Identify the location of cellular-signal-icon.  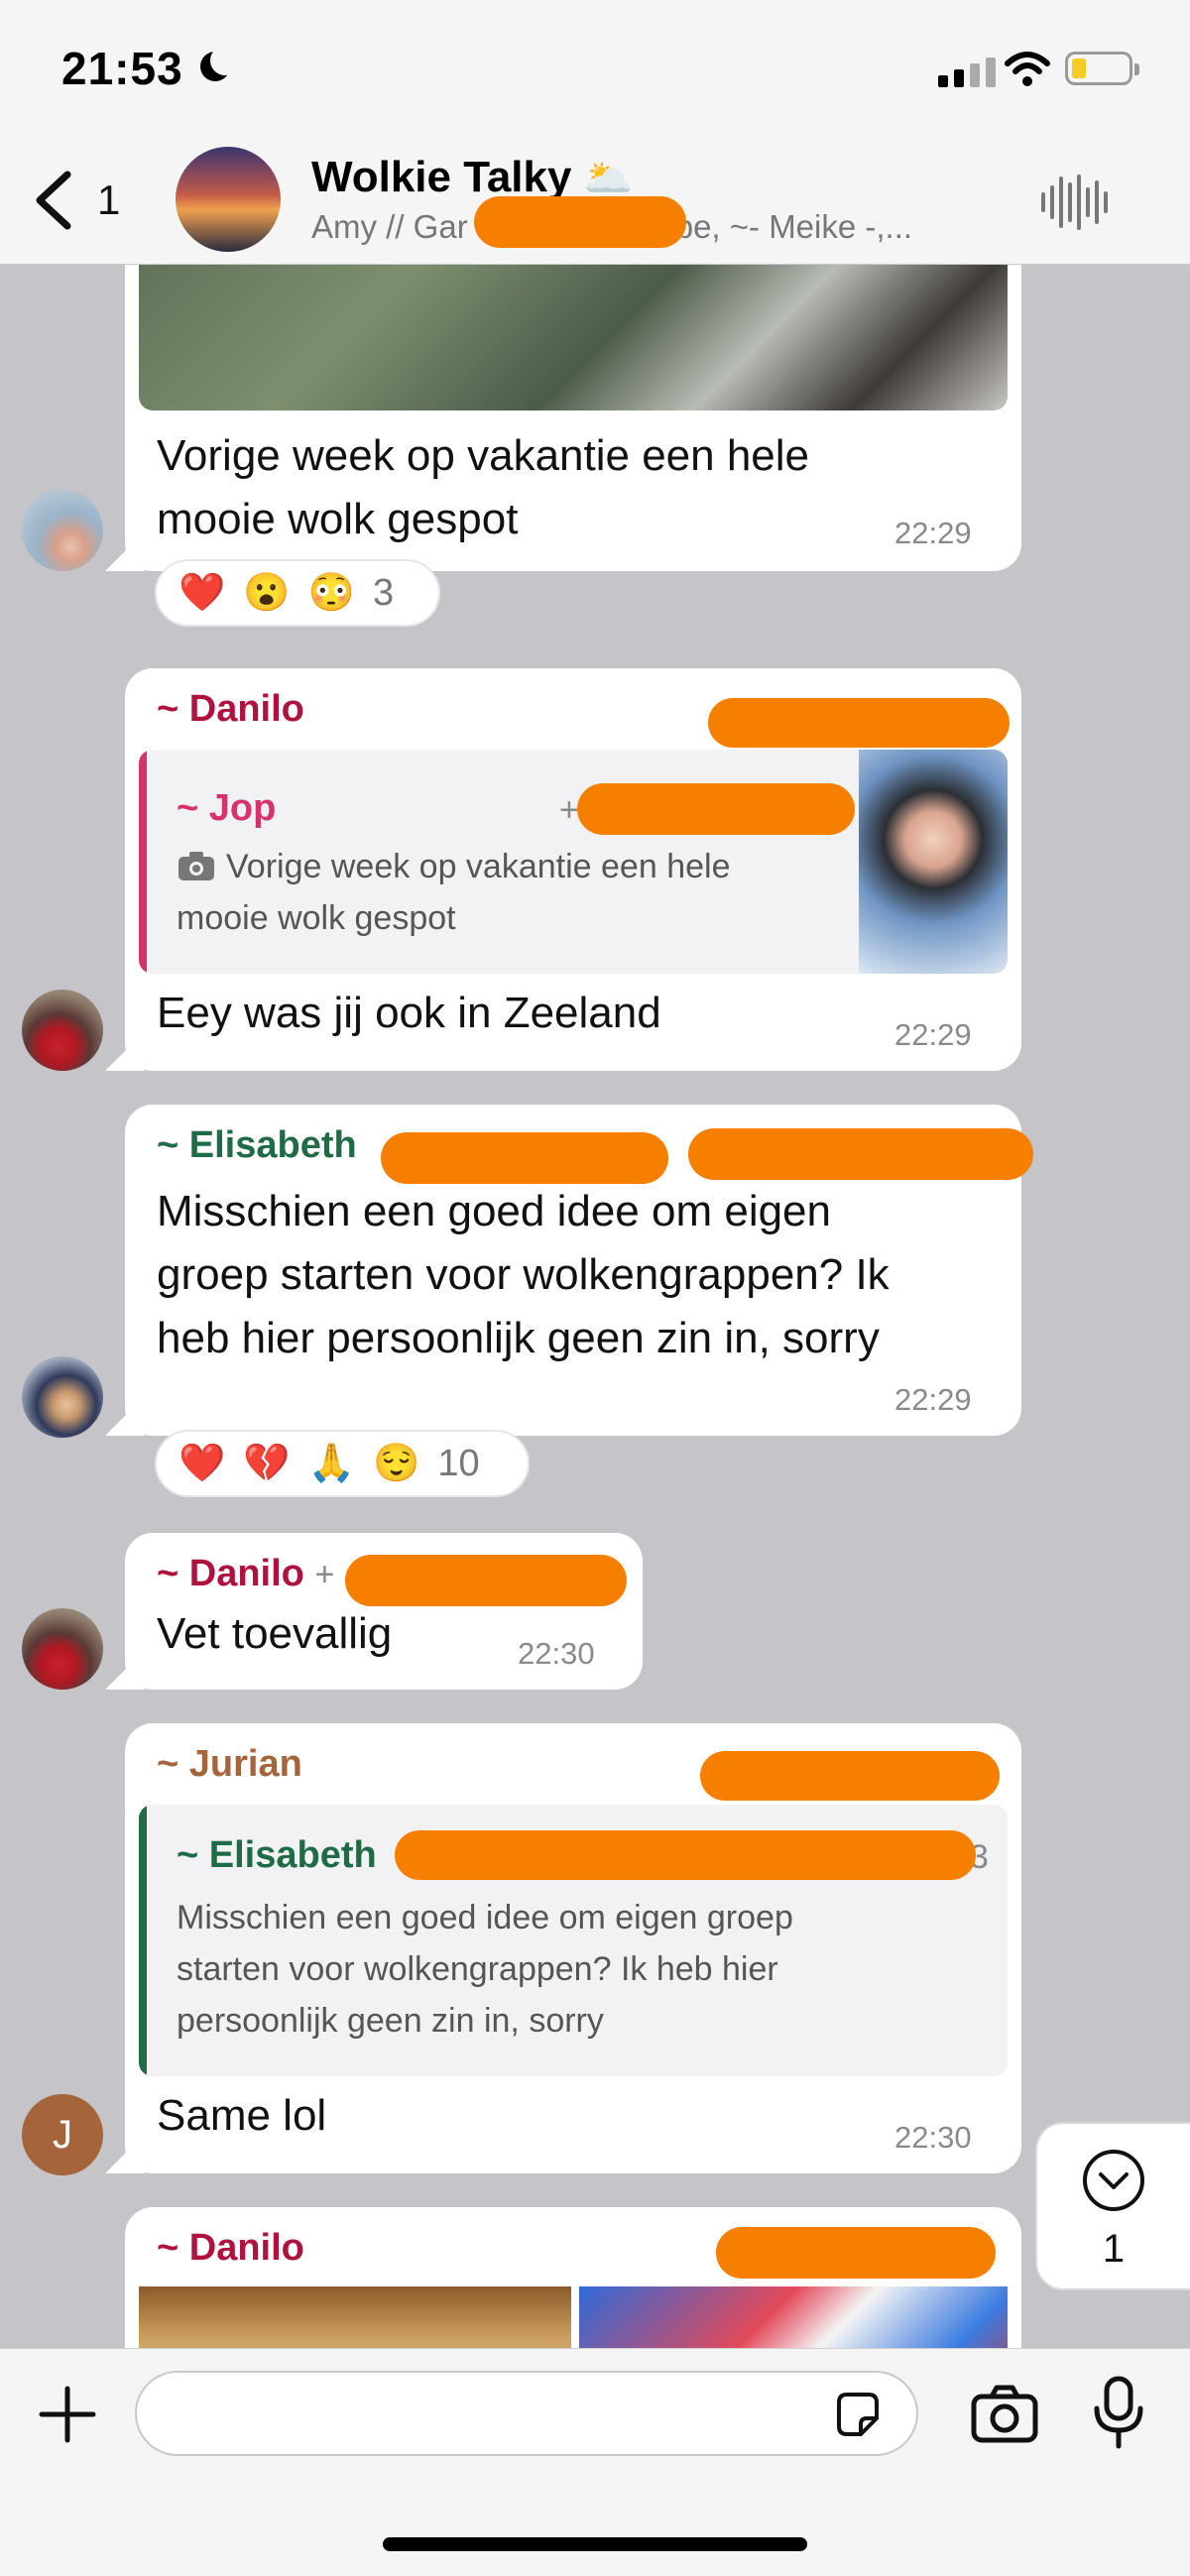
(967, 72).